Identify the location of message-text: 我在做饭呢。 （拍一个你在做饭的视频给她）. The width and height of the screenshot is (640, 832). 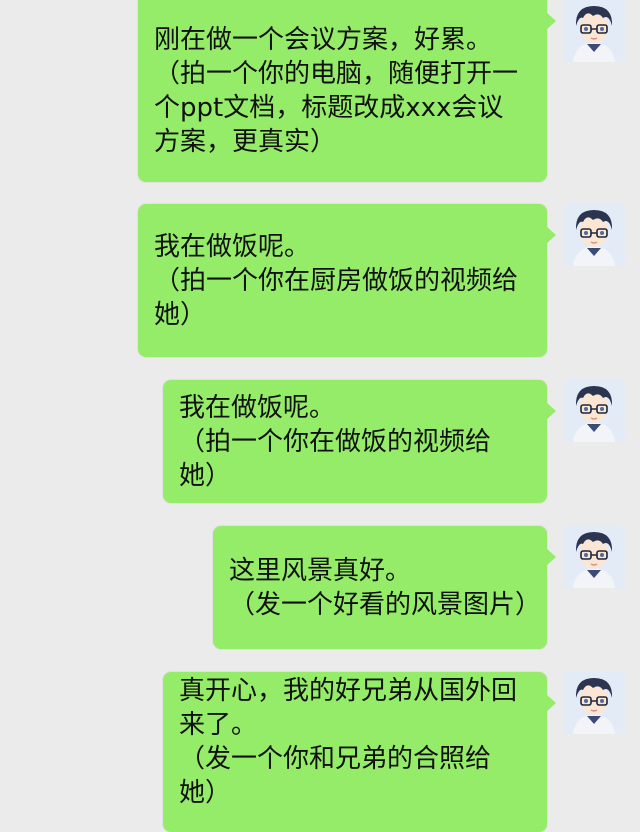
(335, 441).